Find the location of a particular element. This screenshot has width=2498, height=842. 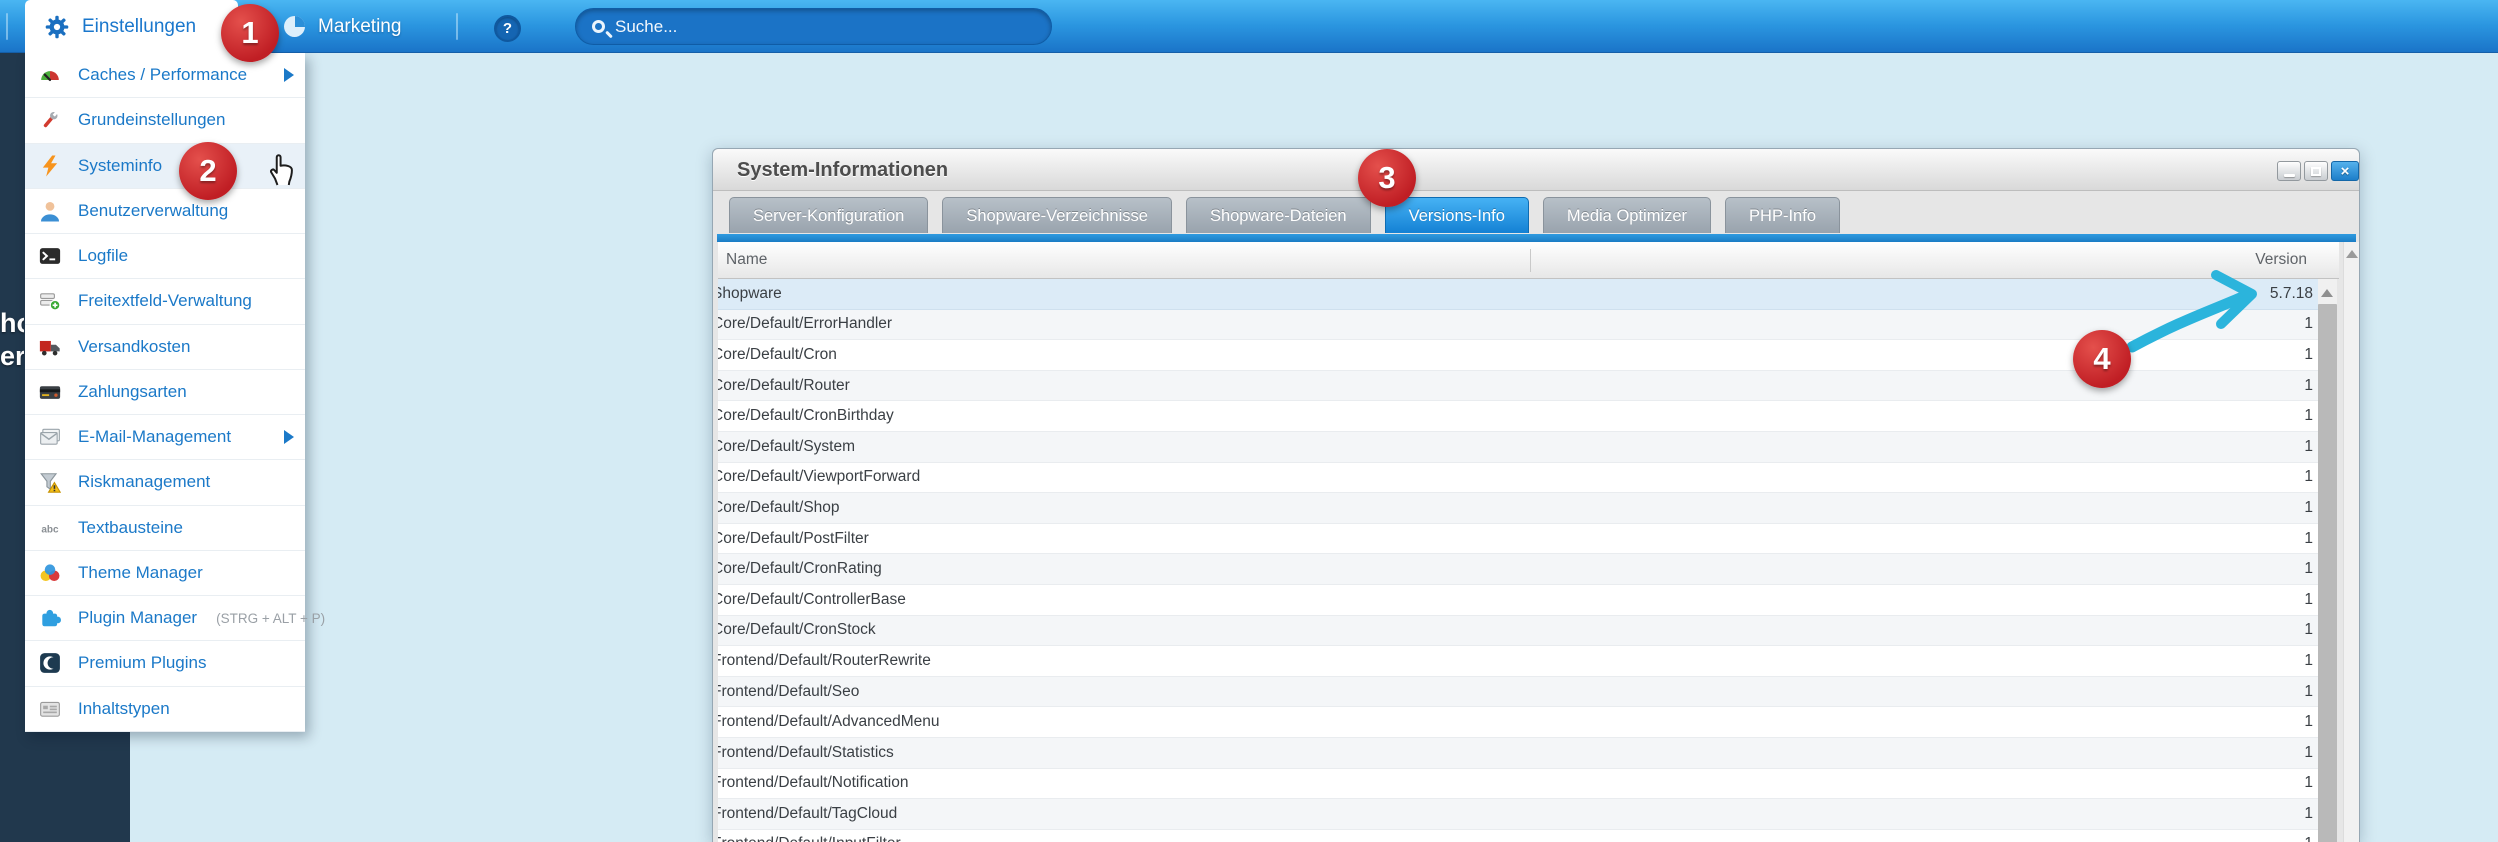

table-row: Core/Default/CronRating 1 is located at coordinates (1518, 569).